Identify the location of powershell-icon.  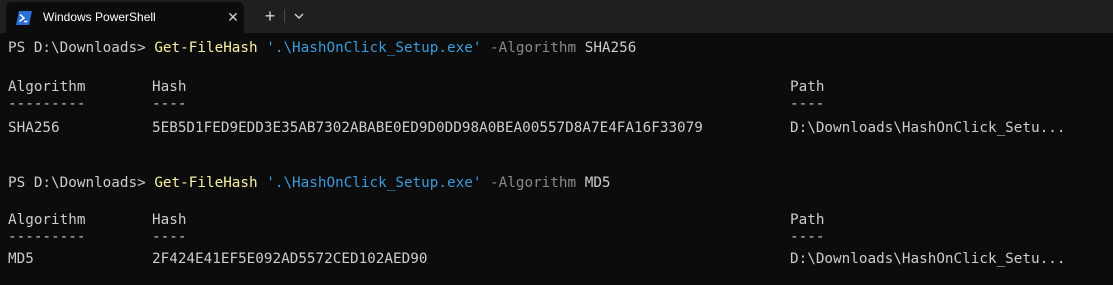
(24, 17).